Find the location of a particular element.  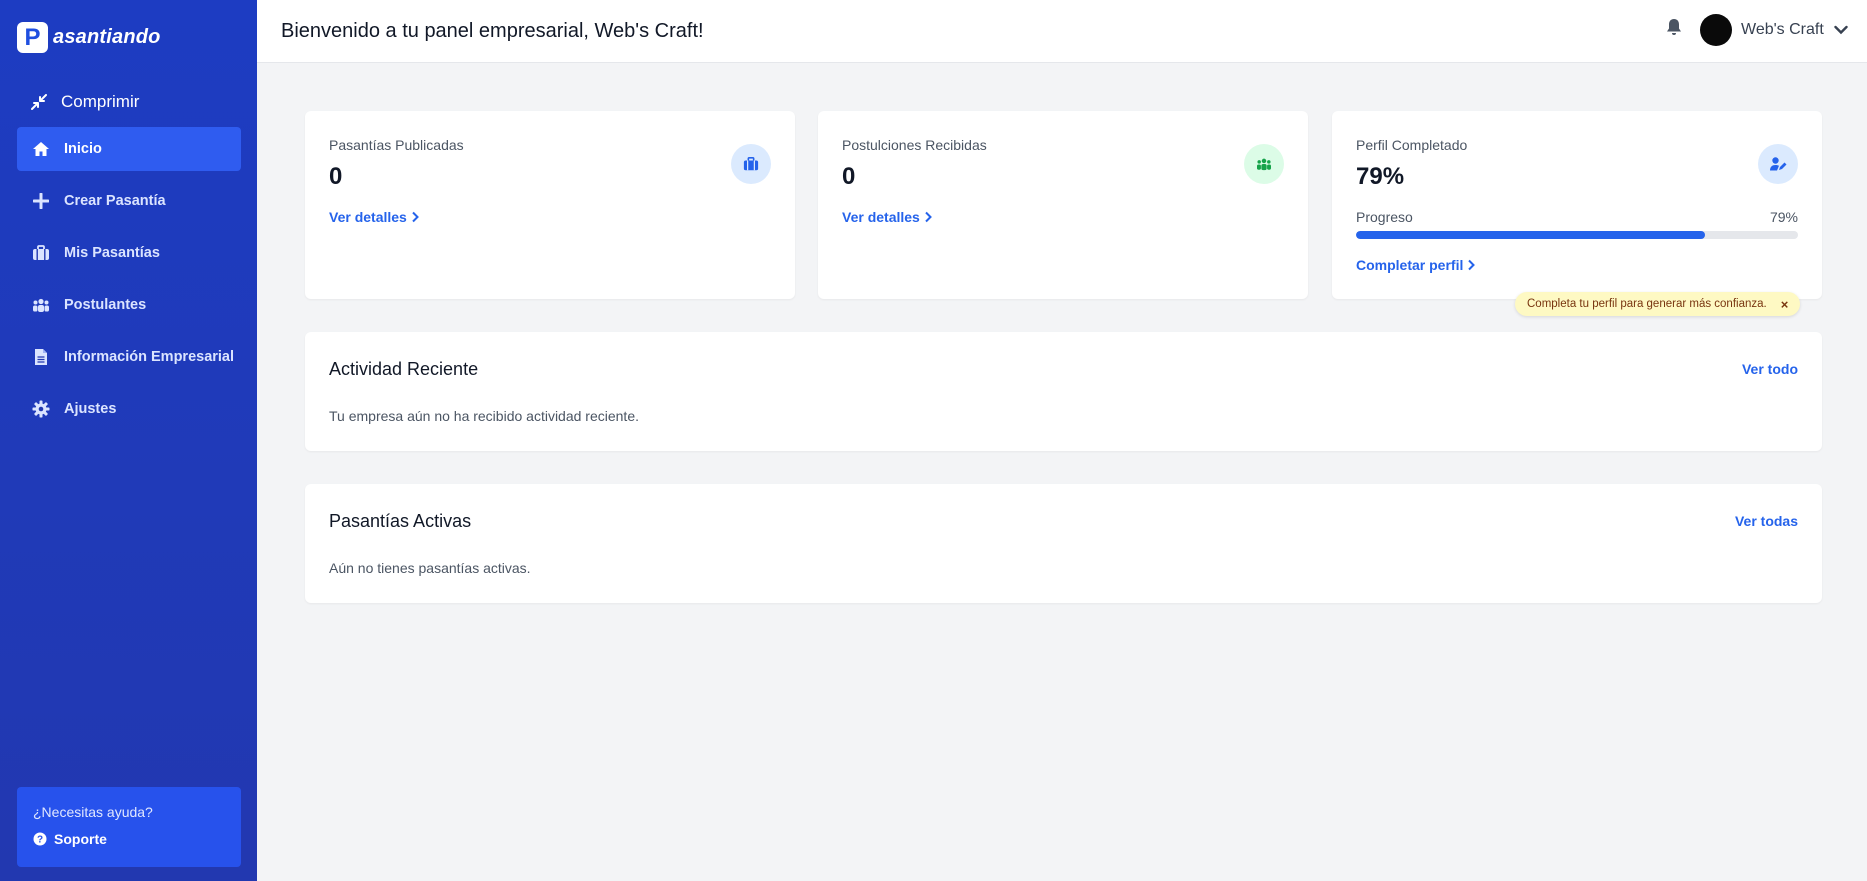

ver-todo-link: Ver todo is located at coordinates (1770, 369).